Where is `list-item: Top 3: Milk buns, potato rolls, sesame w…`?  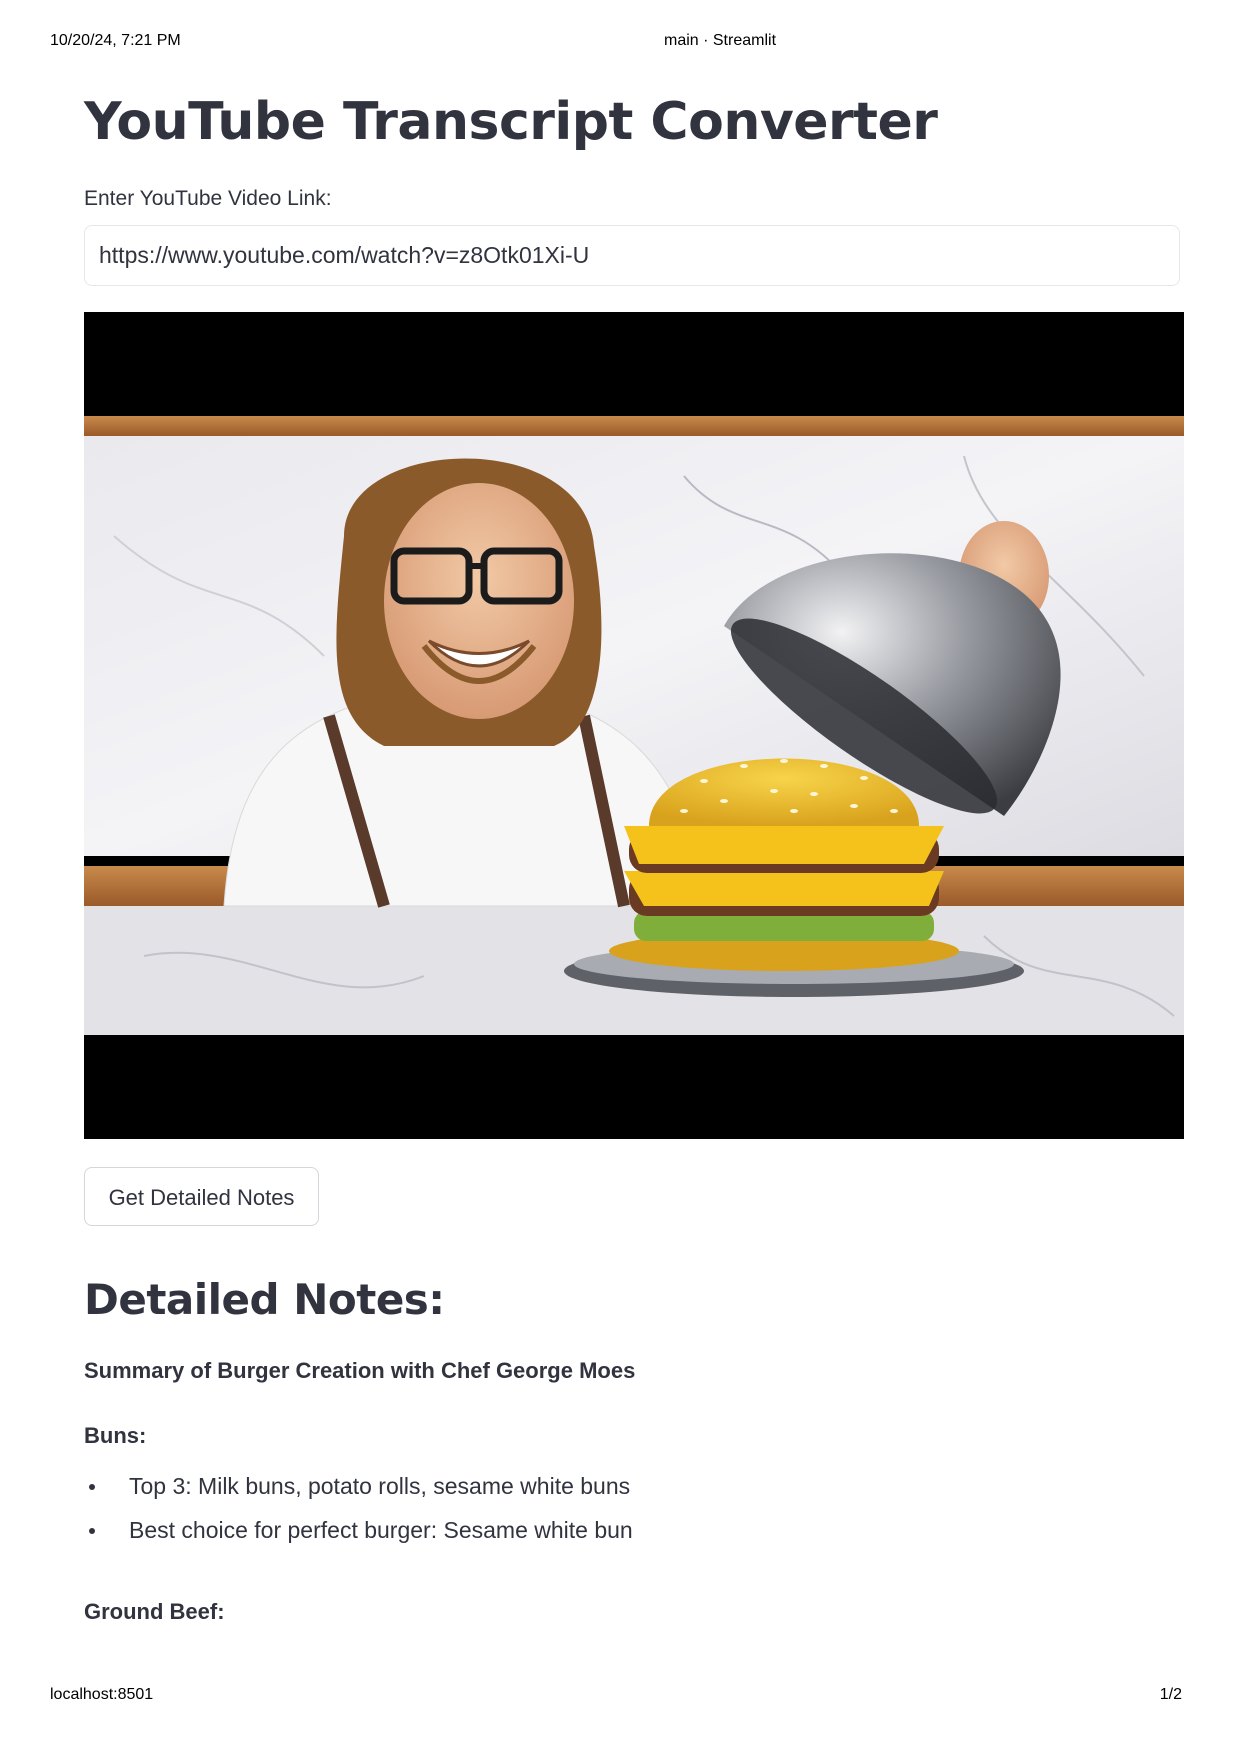 list-item: Top 3: Milk buns, potato rolls, sesame w… is located at coordinates (358, 1493).